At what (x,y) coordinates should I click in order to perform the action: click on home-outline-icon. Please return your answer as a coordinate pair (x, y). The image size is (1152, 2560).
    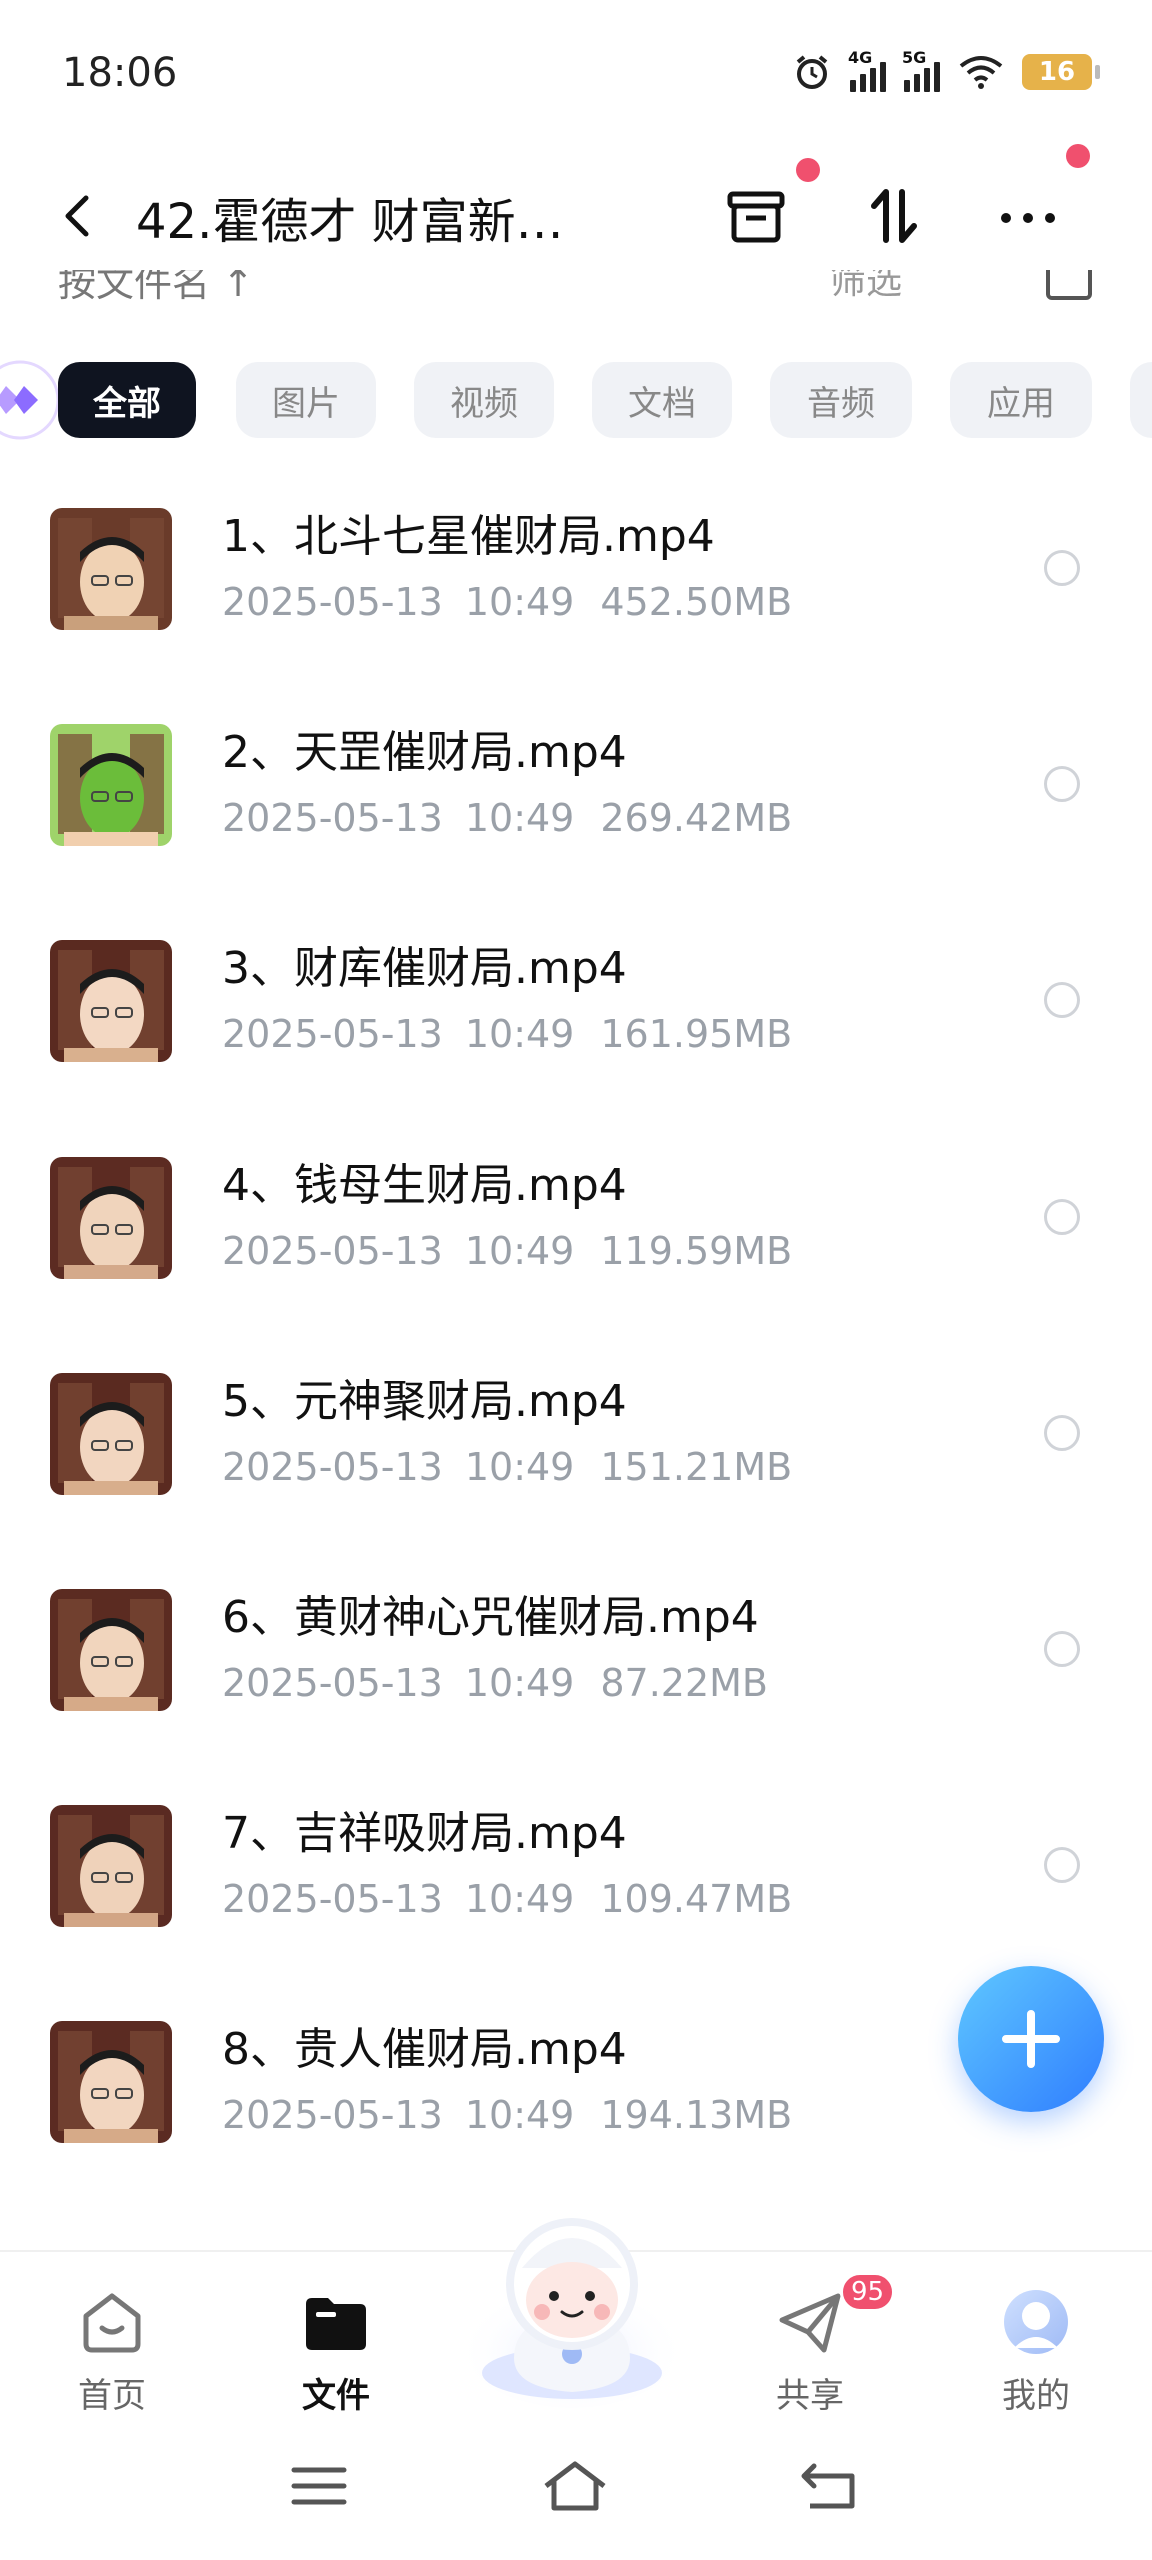
    Looking at the image, I should click on (575, 2486).